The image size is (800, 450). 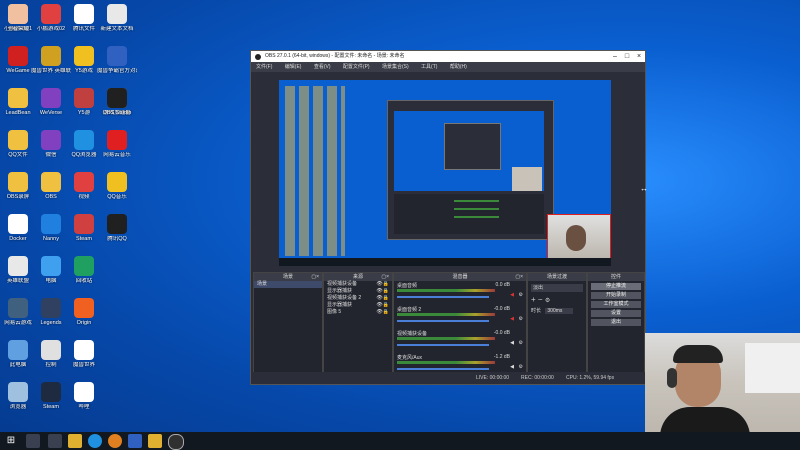 I want to click on desktop-icon-label: 腾讯QQ, so click(x=117, y=239).